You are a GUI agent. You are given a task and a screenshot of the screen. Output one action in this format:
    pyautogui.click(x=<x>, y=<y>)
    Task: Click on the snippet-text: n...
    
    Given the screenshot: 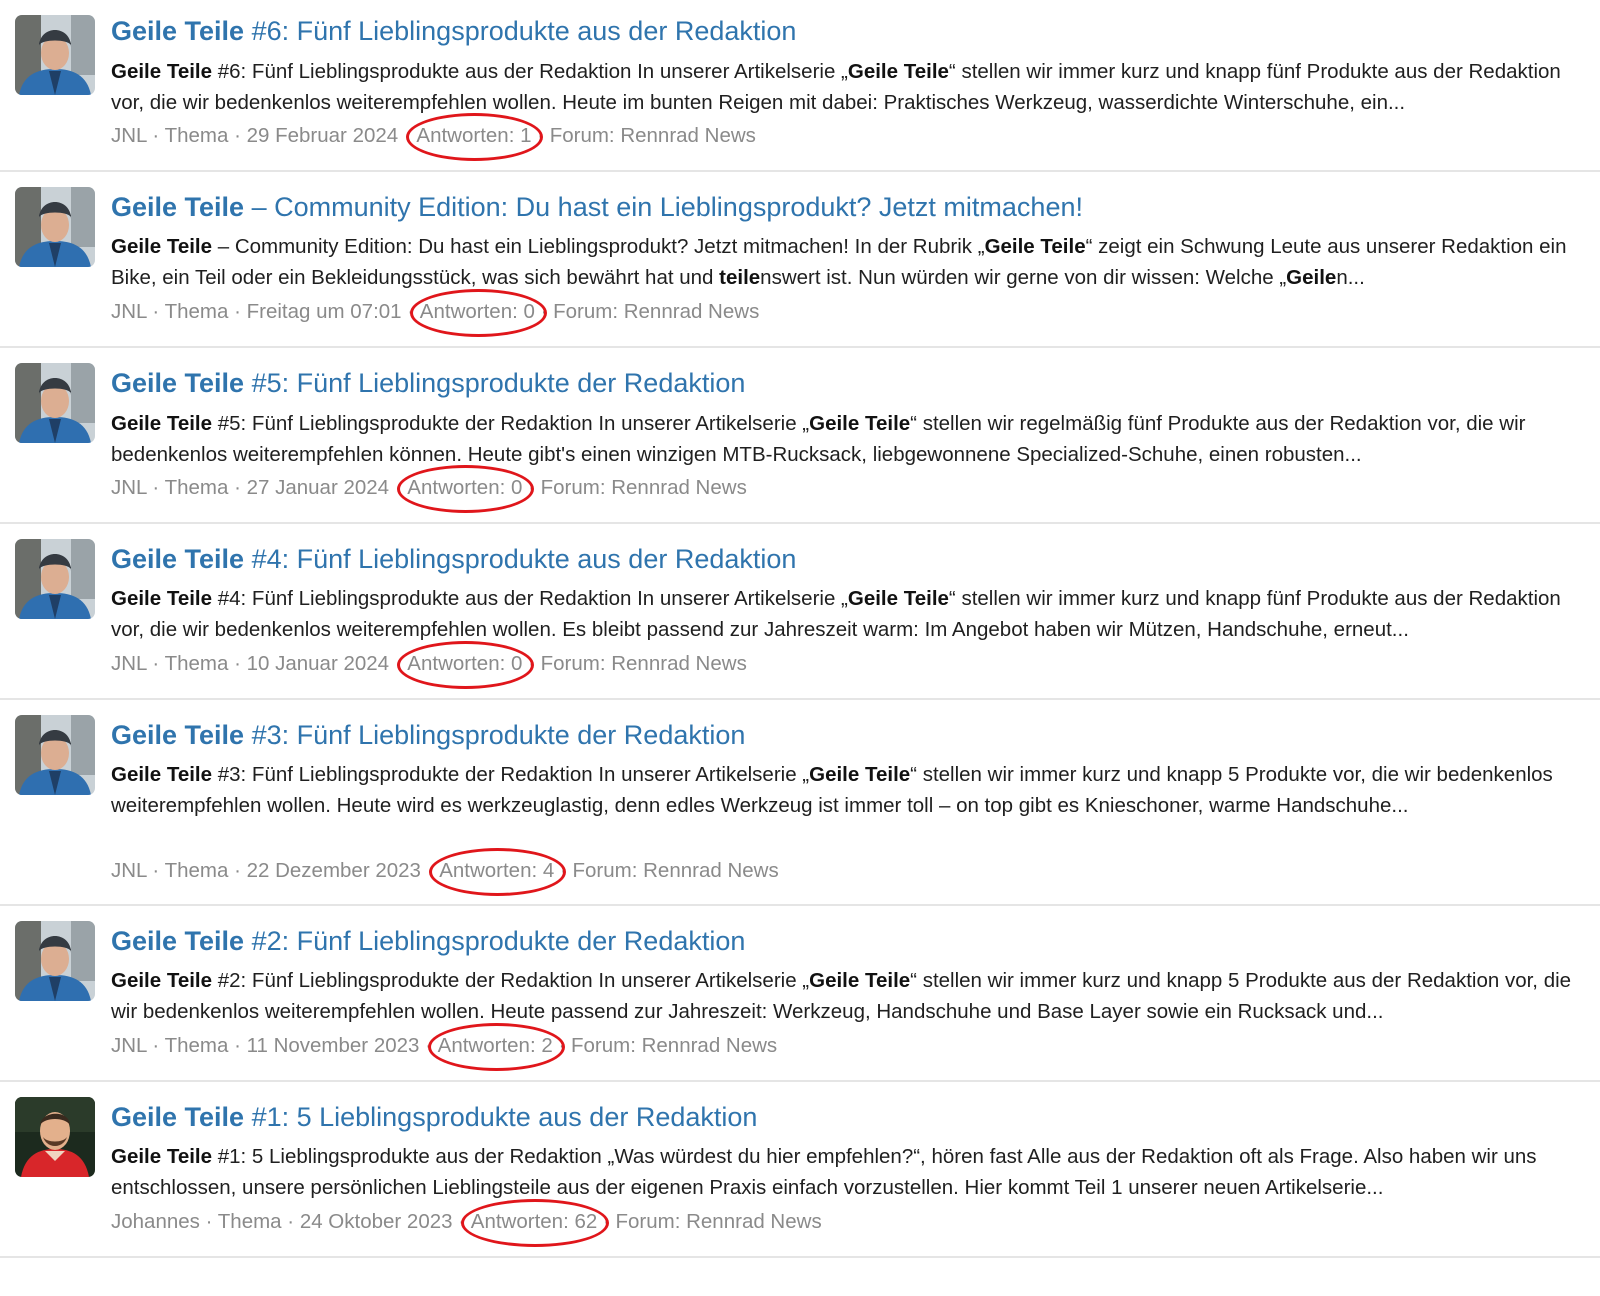 What is the action you would take?
    pyautogui.click(x=1350, y=277)
    